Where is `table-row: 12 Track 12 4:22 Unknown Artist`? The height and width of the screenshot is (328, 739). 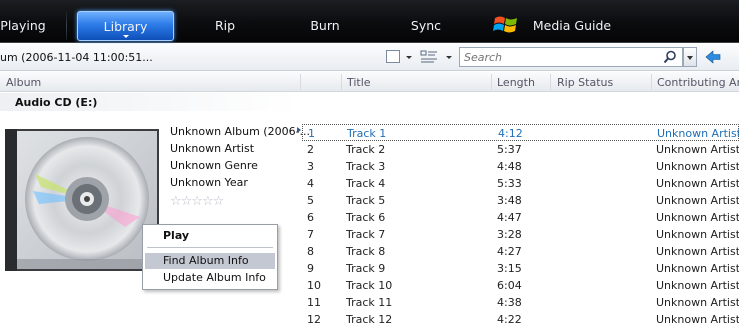 table-row: 12 Track 12 4:22 Unknown Artist is located at coordinates (520, 319).